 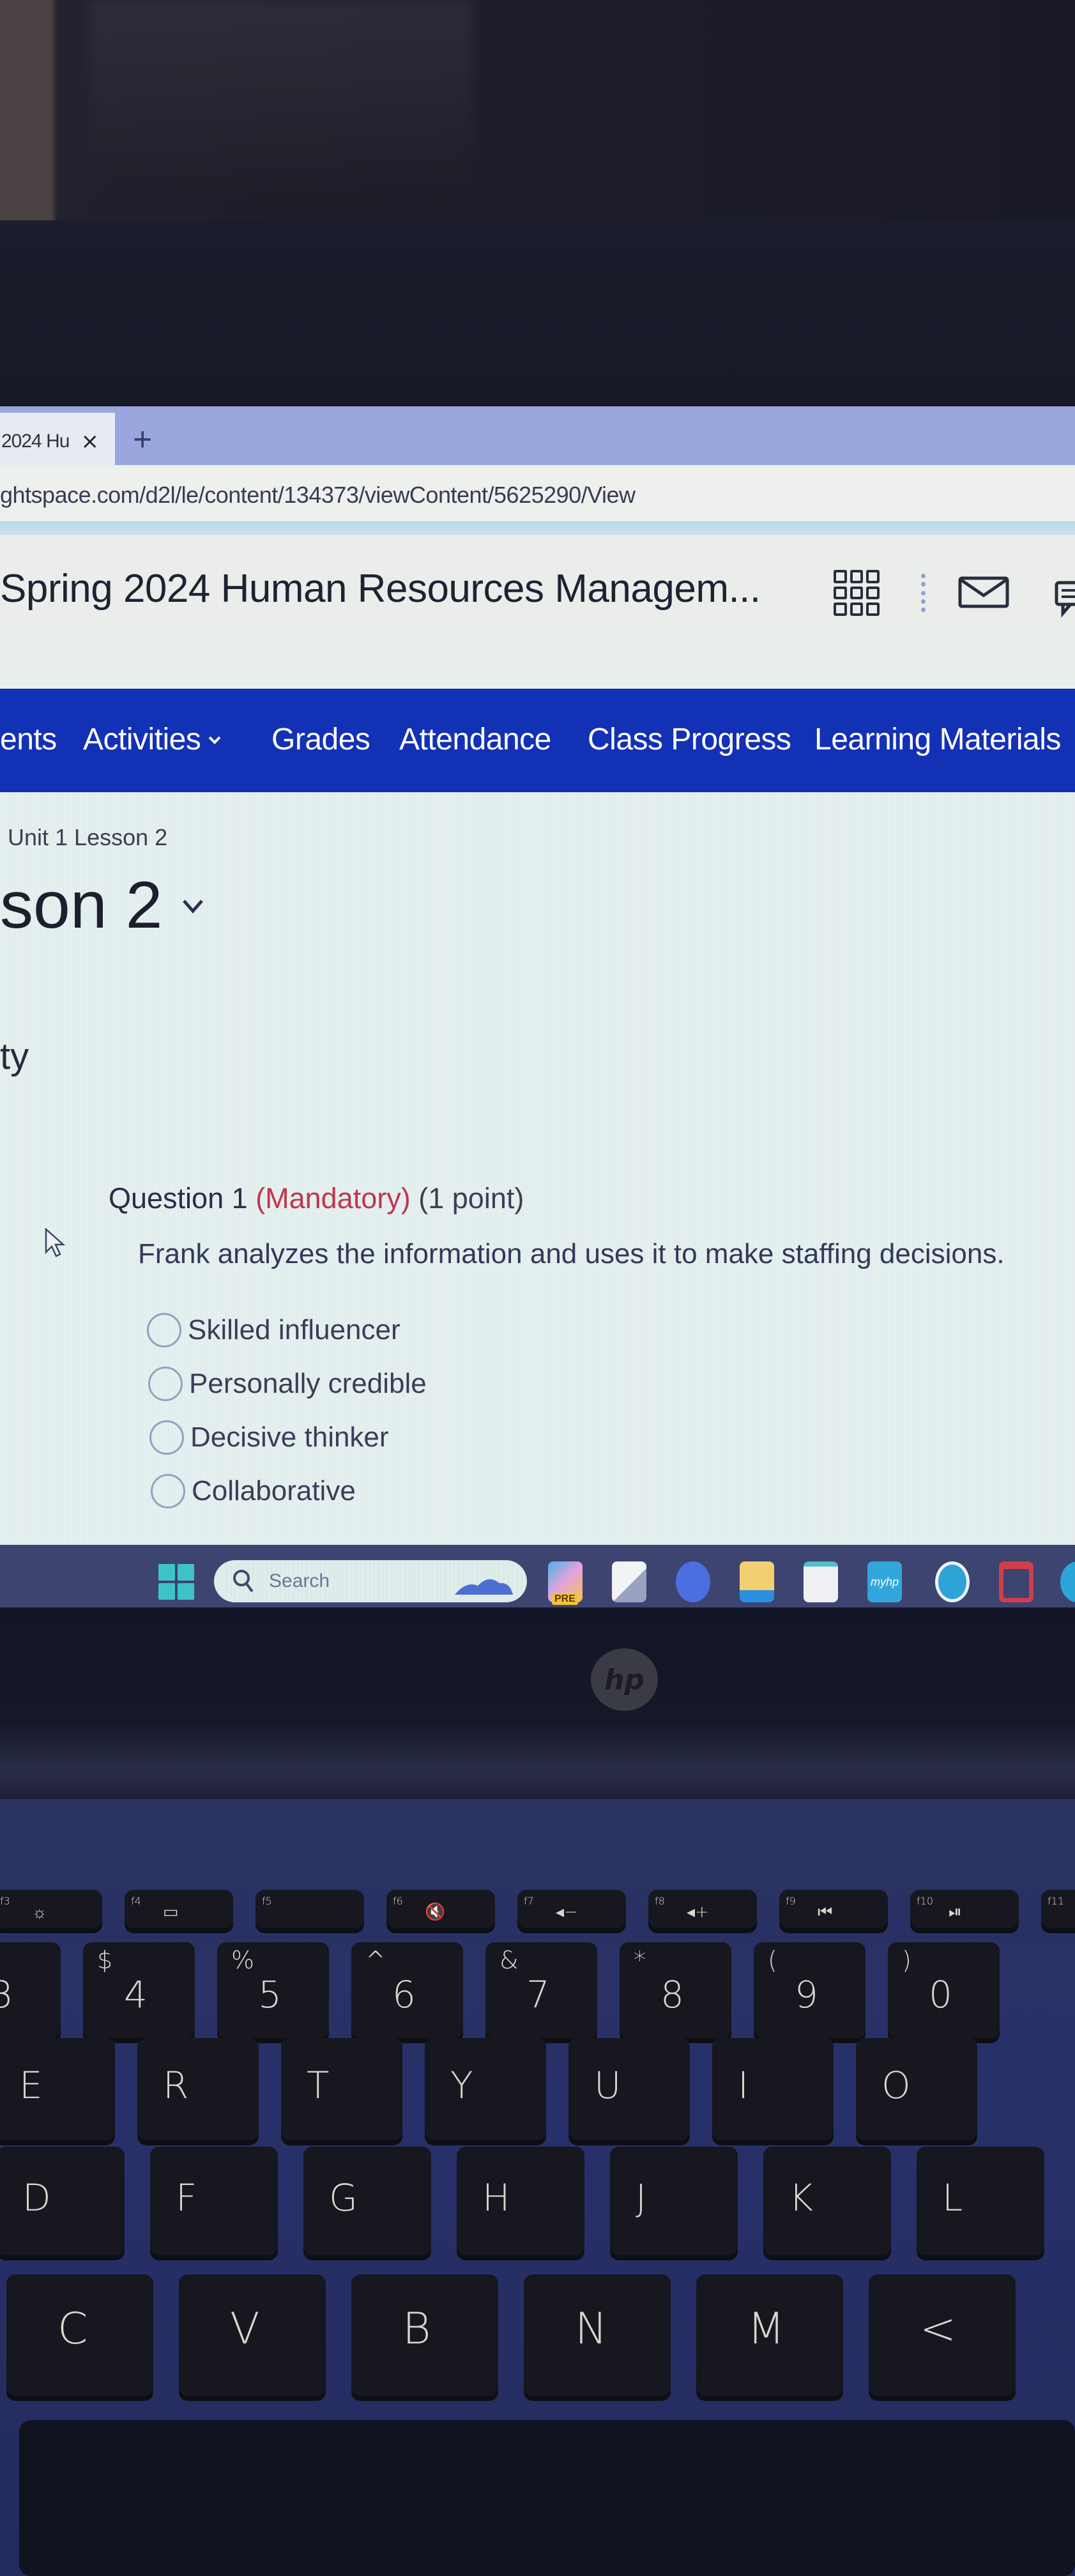 I want to click on key-v: V, so click(x=252, y=2335).